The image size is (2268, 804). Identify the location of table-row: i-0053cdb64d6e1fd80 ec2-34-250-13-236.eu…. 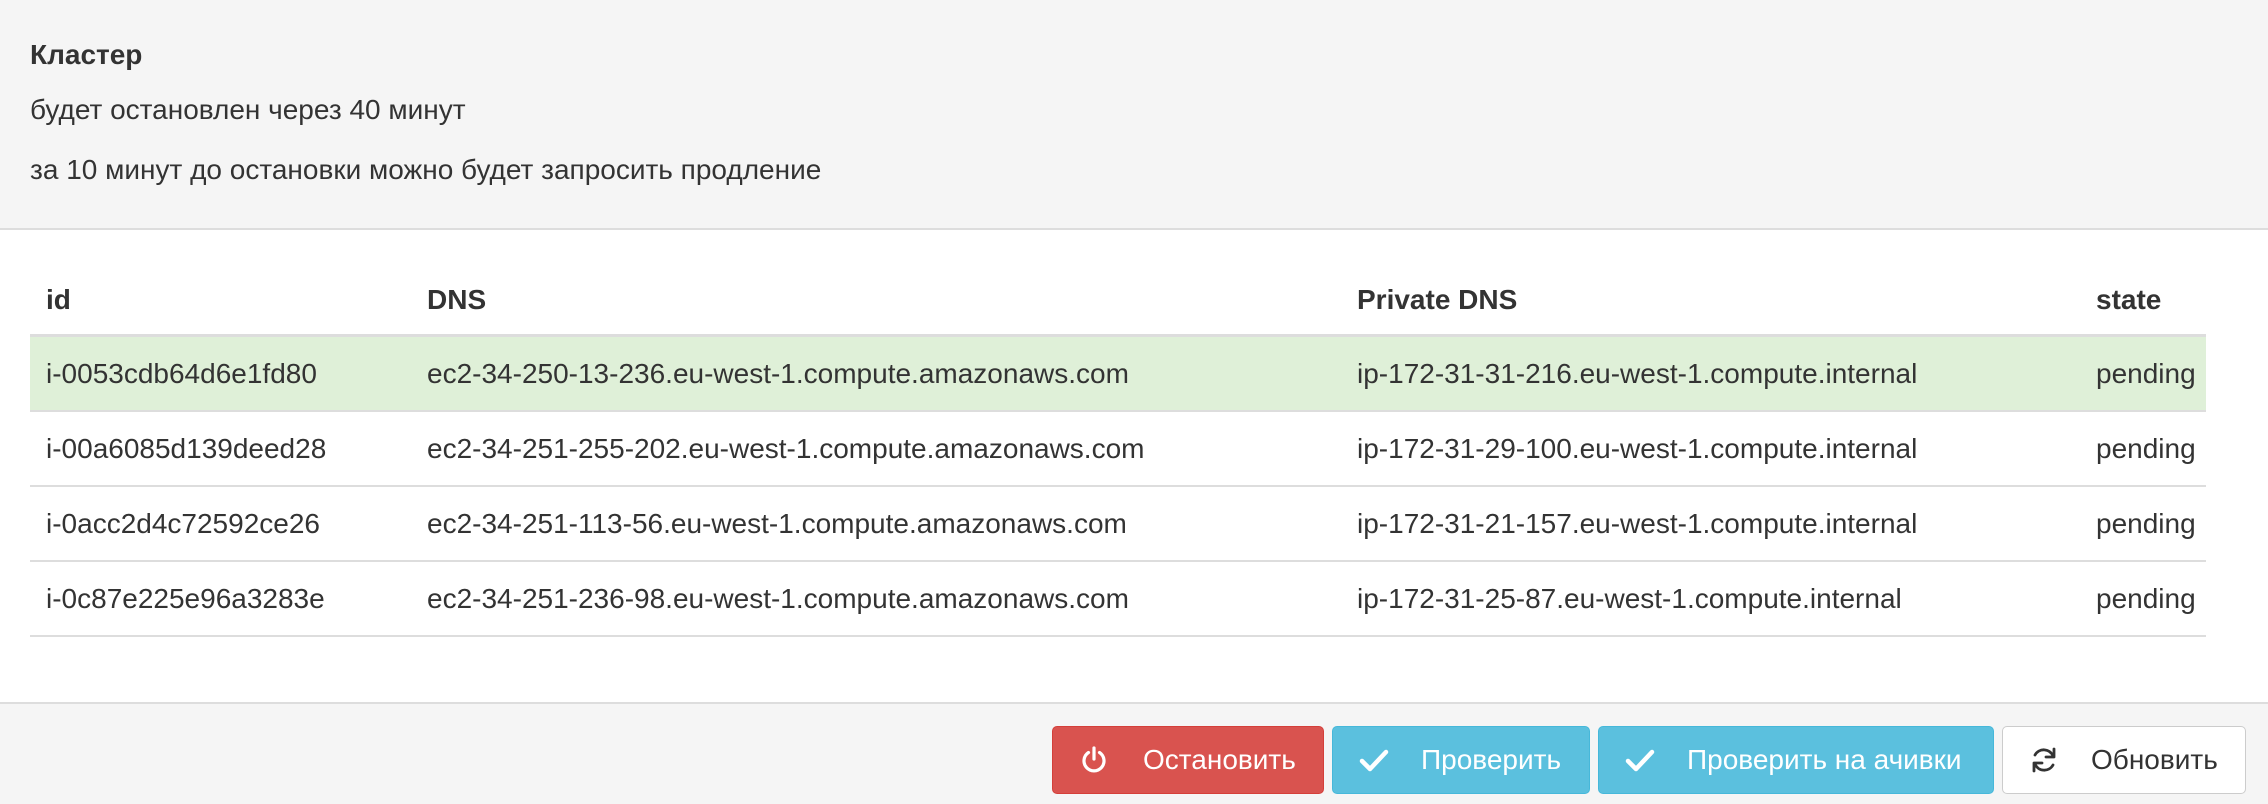
(1118, 373).